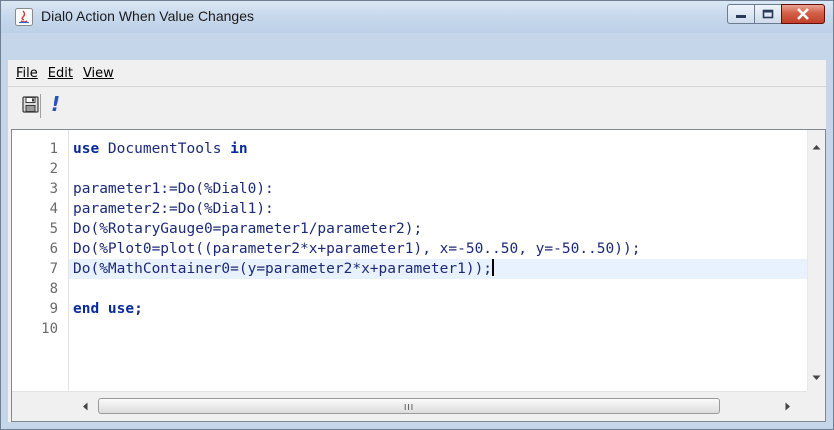  What do you see at coordinates (173, 189) in the screenshot?
I see `code-text: parameter1:=Do(%Dial0):` at bounding box center [173, 189].